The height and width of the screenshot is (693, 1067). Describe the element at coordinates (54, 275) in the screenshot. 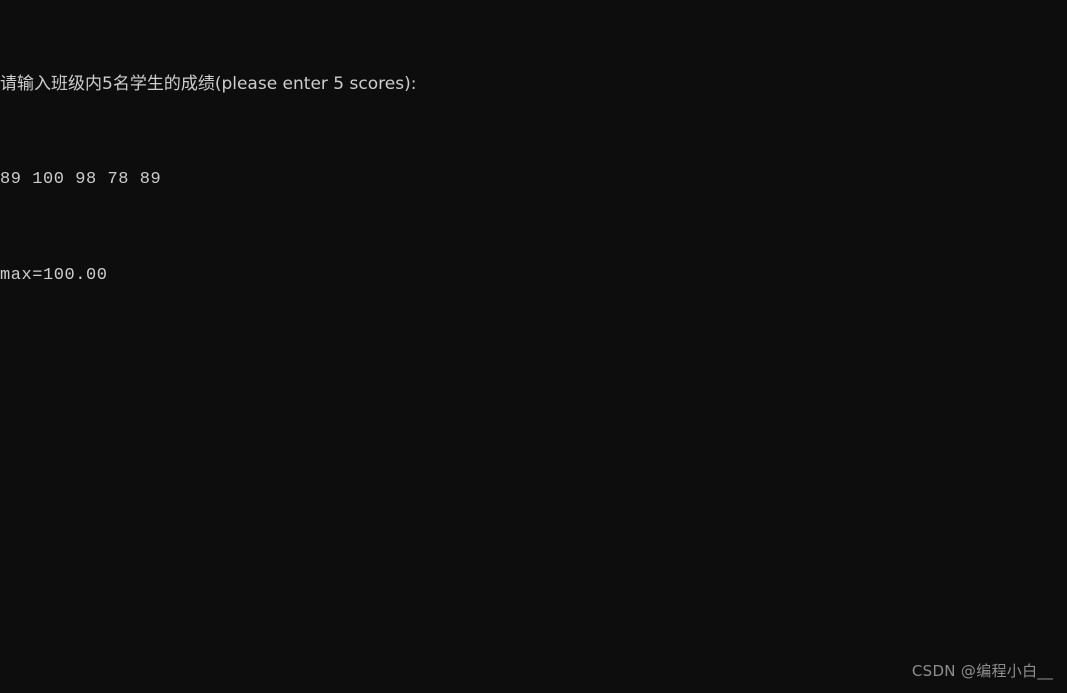

I see `console-line-max-5: max=100.00` at that location.